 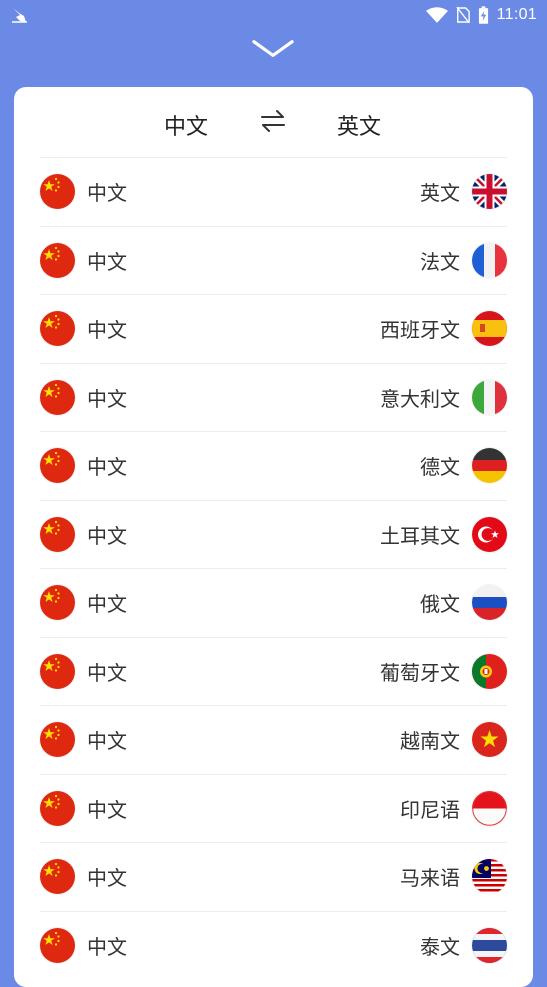 I want to click on target-language-label: 俄文, so click(x=440, y=604).